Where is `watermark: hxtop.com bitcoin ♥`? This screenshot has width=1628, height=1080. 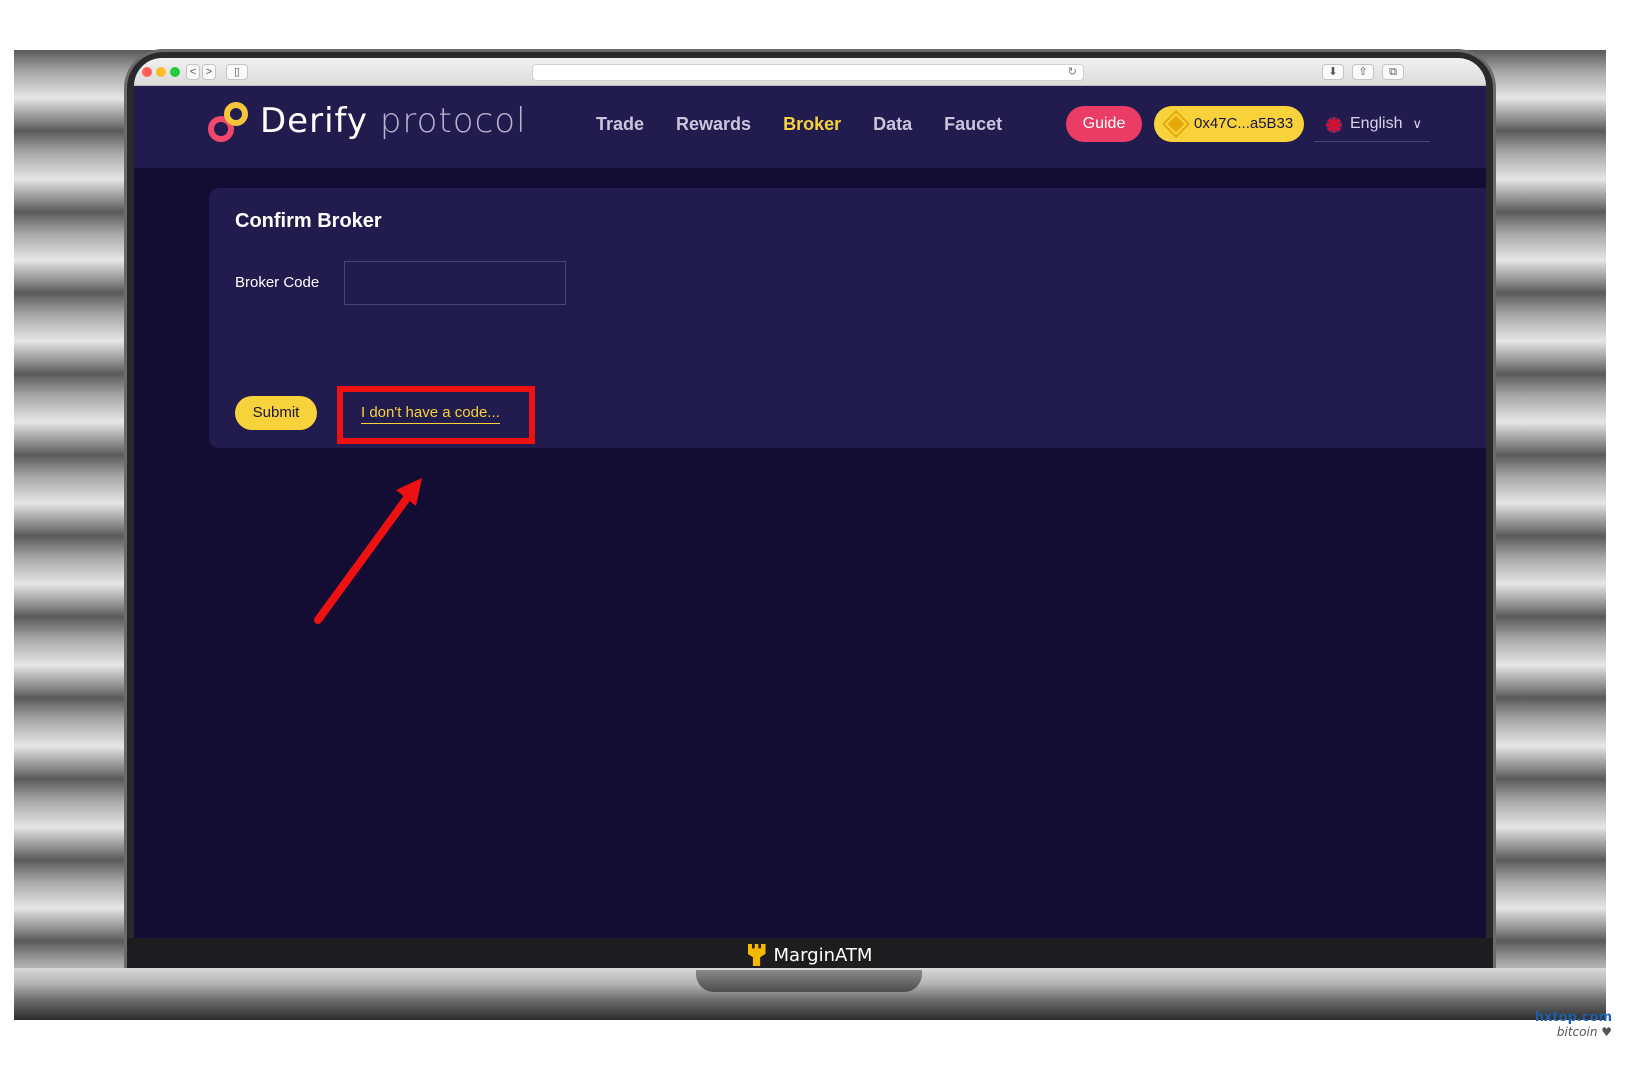 watermark: hxtop.com bitcoin ♥ is located at coordinates (1573, 1024).